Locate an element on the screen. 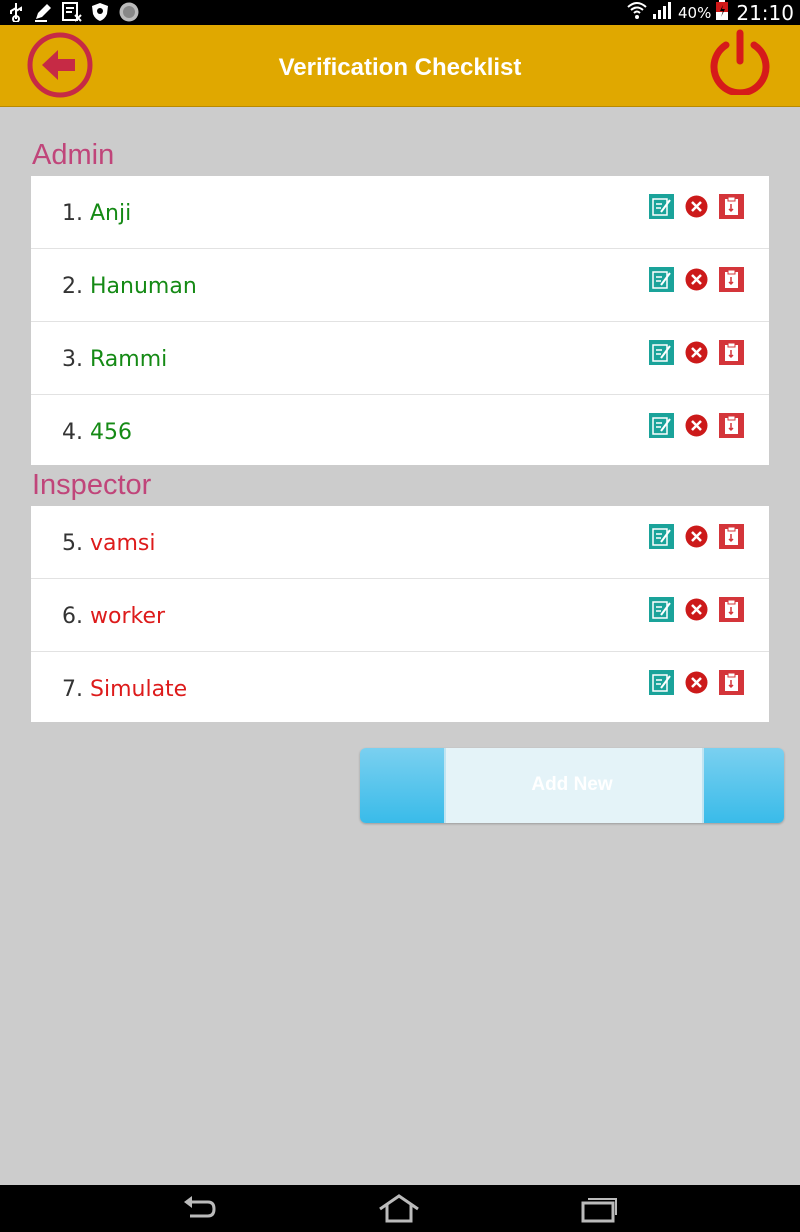 The width and height of the screenshot is (800, 1232). navigation-bar is located at coordinates (400, 1208).